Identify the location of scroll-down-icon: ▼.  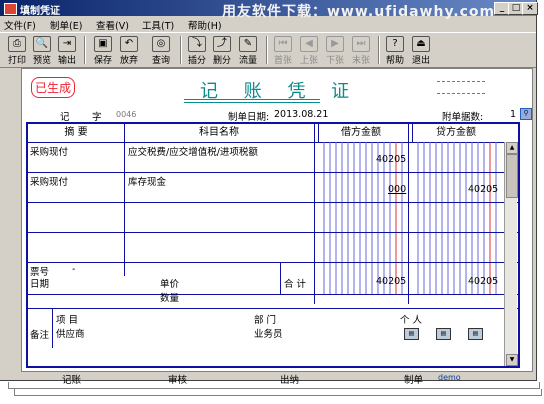
(512, 360).